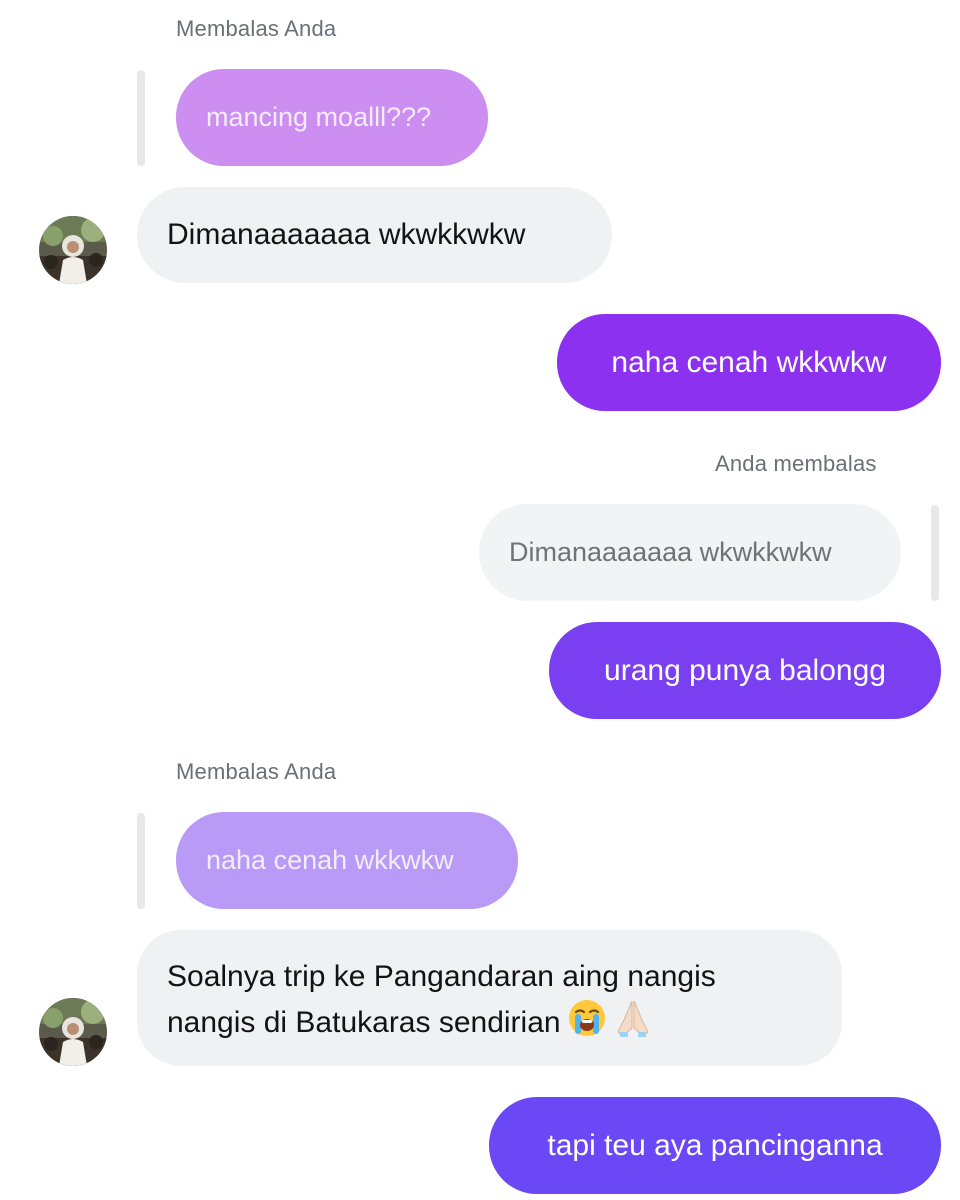 This screenshot has height=1200, width=960. I want to click on quoted-message-bubble: mancing moalll???, so click(332, 117).